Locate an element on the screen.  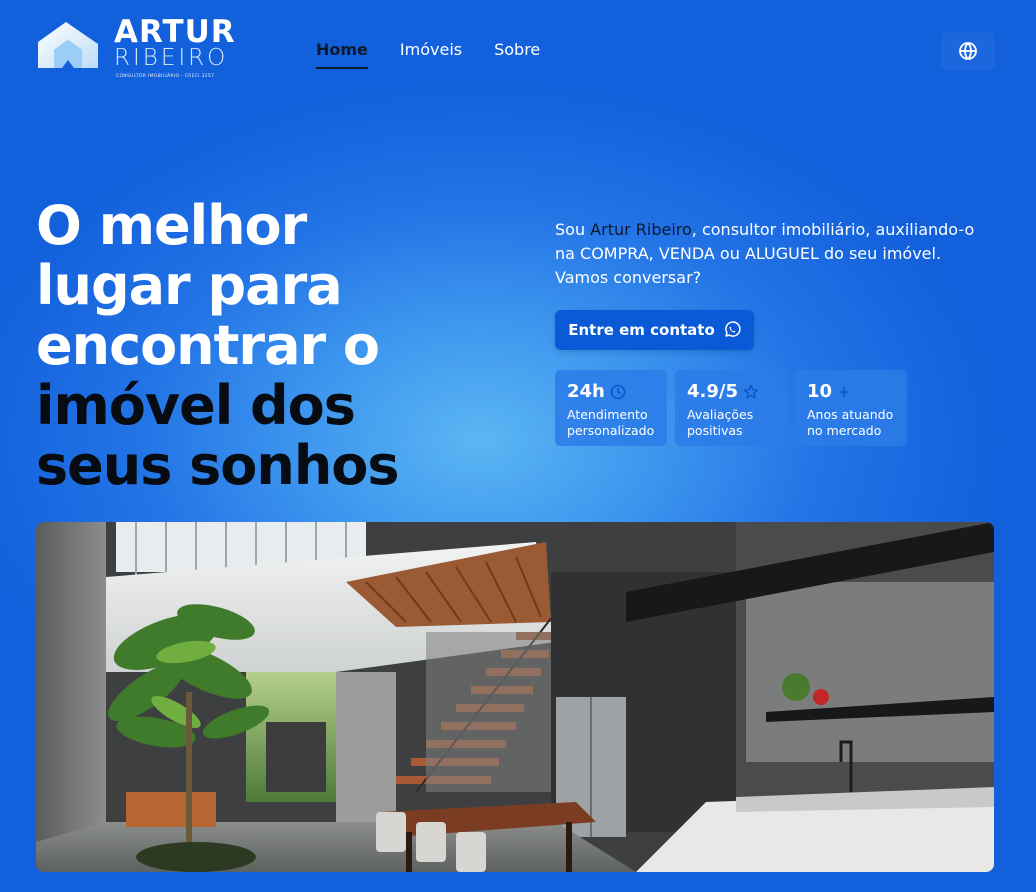
nav-sobre: Sobre is located at coordinates (517, 52).